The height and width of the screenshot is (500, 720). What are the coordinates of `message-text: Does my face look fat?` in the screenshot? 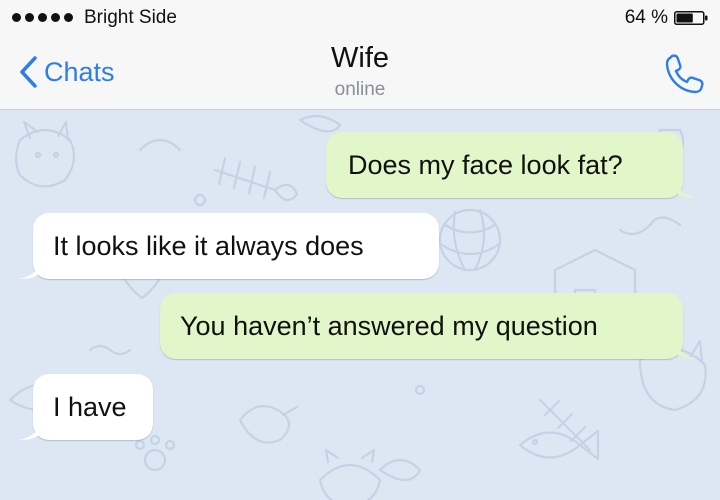 It's located at (485, 165).